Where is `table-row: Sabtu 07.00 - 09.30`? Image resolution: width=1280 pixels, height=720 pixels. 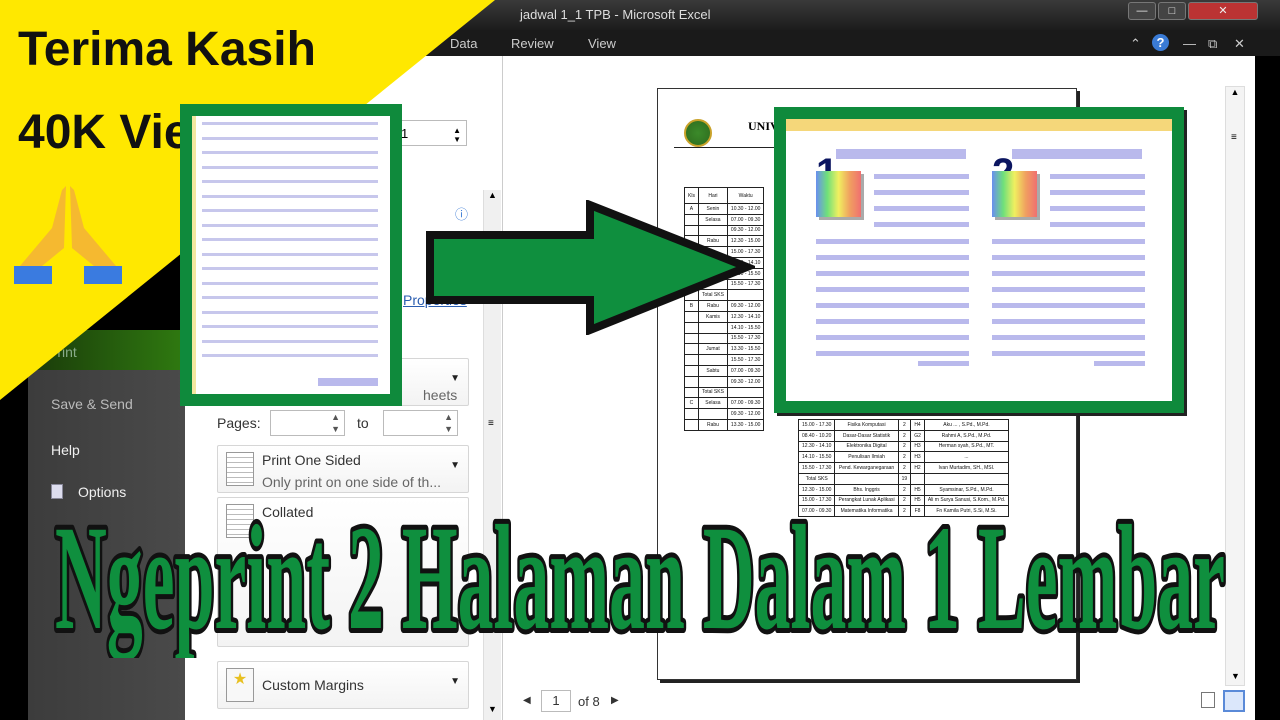
table-row: Sabtu 07.00 - 09.30 is located at coordinates (724, 370).